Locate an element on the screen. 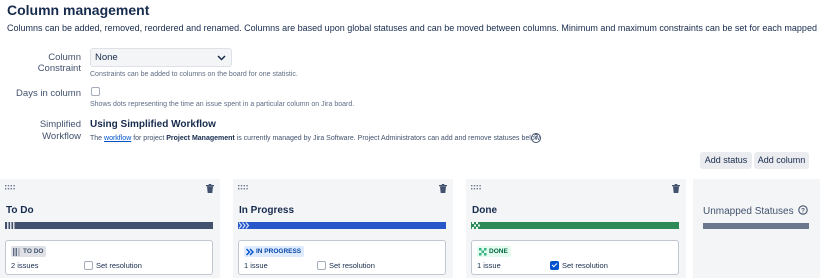 The width and height of the screenshot is (820, 278). add-status-button: Add status is located at coordinates (726, 160).